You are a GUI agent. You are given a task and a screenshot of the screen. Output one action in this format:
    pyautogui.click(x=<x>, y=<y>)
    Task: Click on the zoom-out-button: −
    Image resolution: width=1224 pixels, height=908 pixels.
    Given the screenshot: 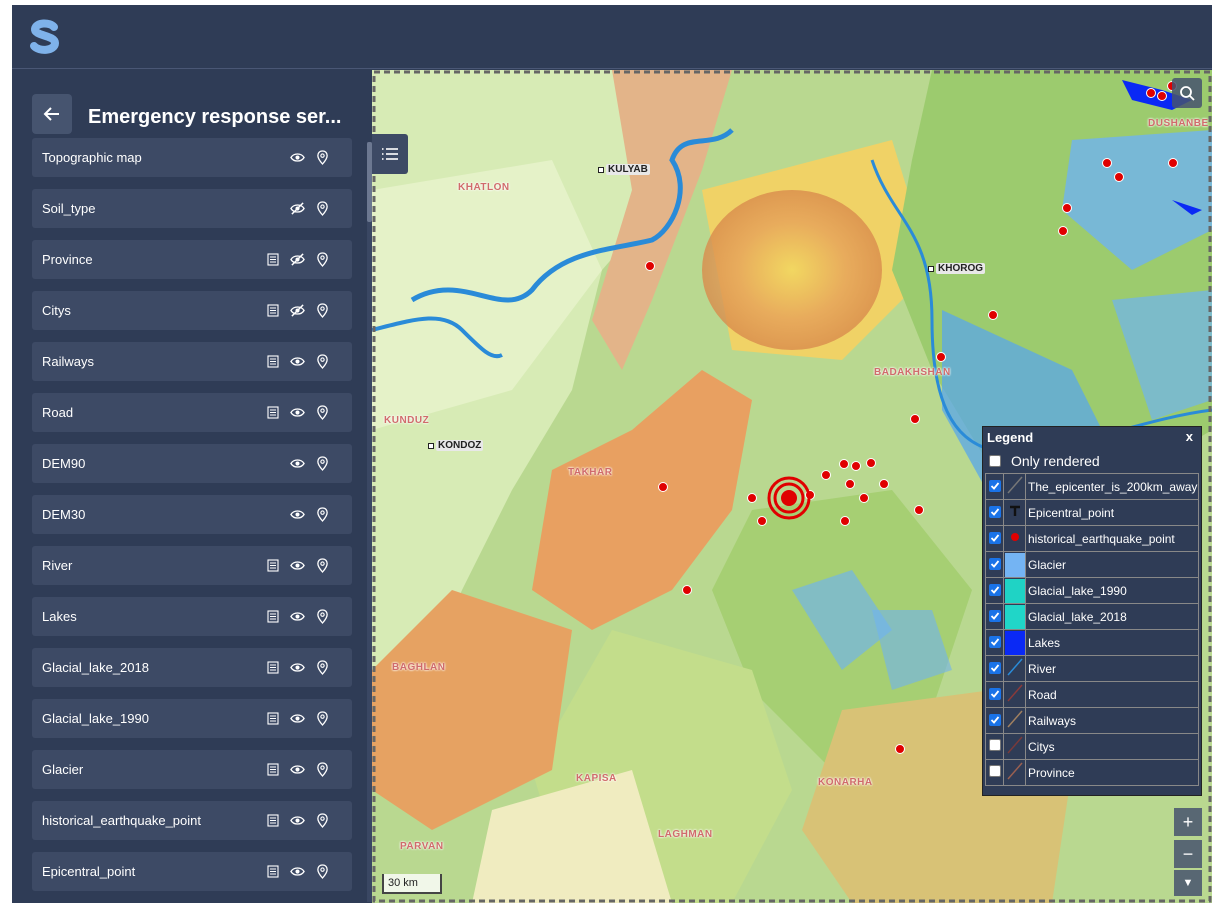 What is the action you would take?
    pyautogui.click(x=1188, y=854)
    